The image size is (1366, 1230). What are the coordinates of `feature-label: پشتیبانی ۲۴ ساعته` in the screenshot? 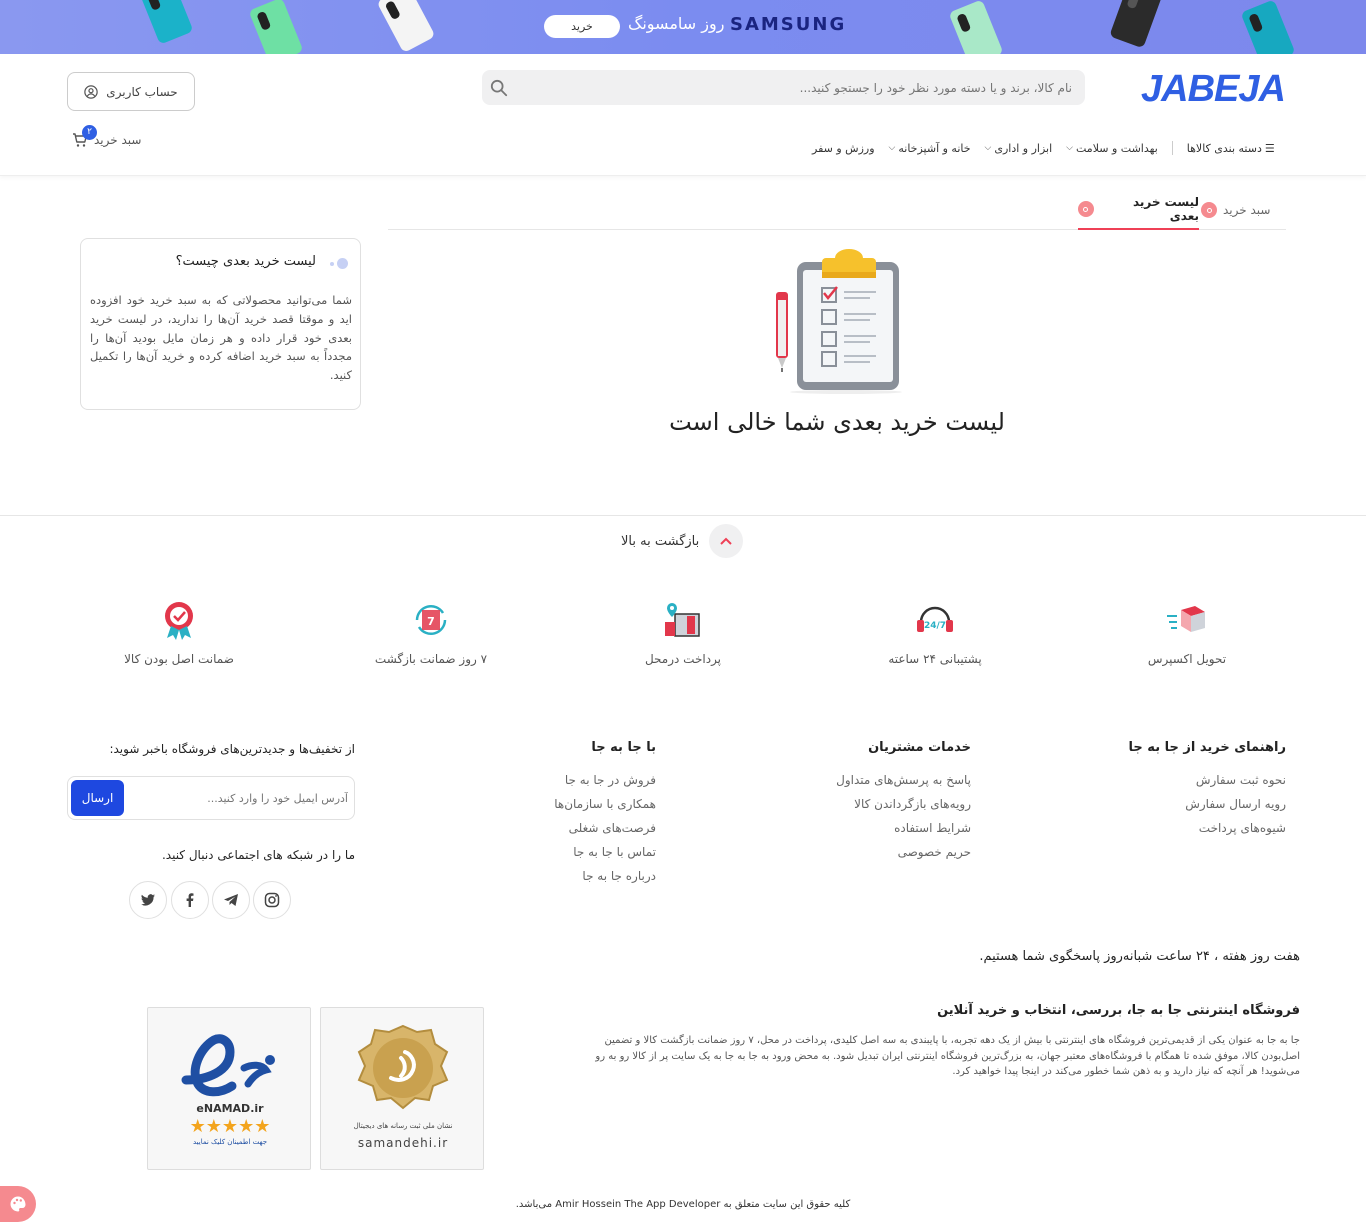 It's located at (935, 659).